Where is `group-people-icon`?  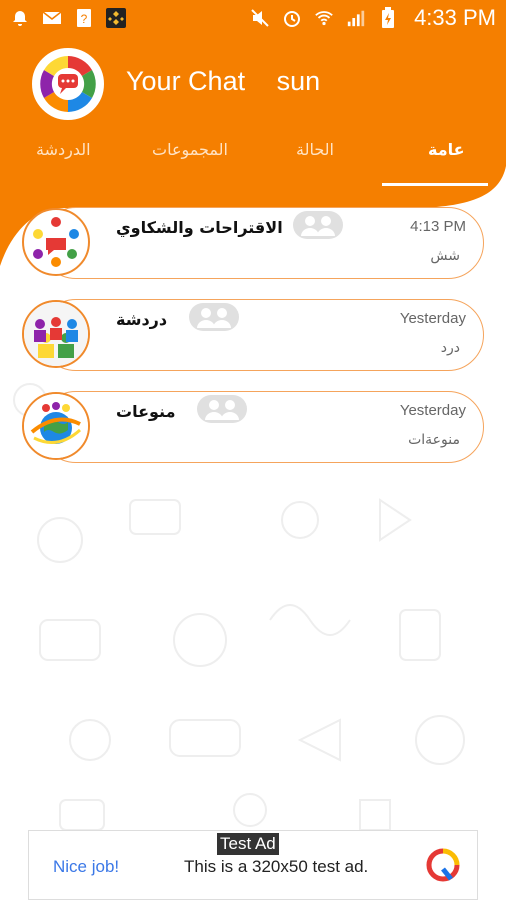
group-people-icon is located at coordinates (56, 334).